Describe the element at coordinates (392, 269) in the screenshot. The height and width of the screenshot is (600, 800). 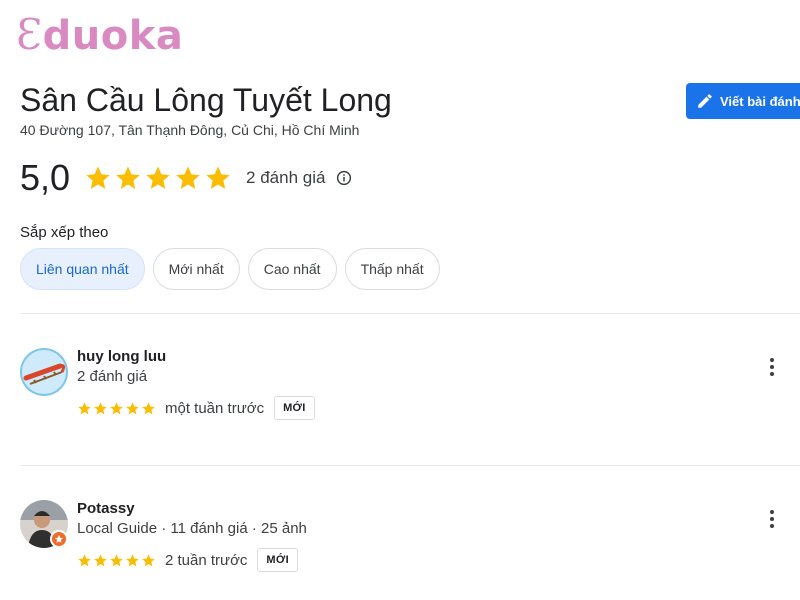
I see `sort-chip-lowest: Thấp nhất` at that location.